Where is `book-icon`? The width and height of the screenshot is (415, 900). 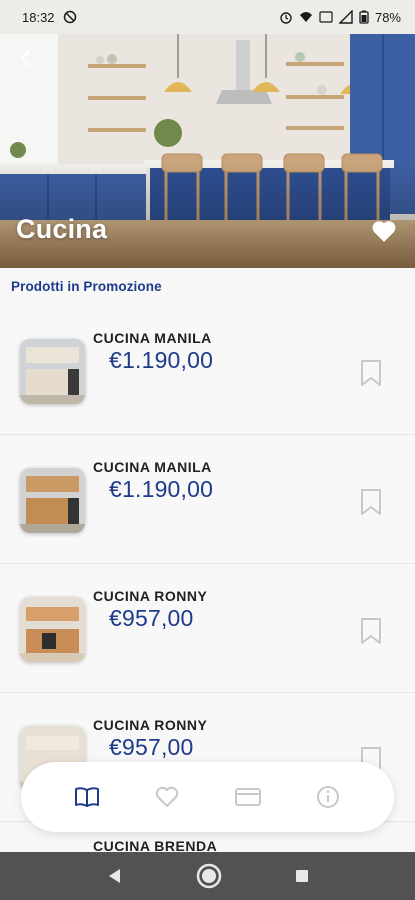 book-icon is located at coordinates (87, 797).